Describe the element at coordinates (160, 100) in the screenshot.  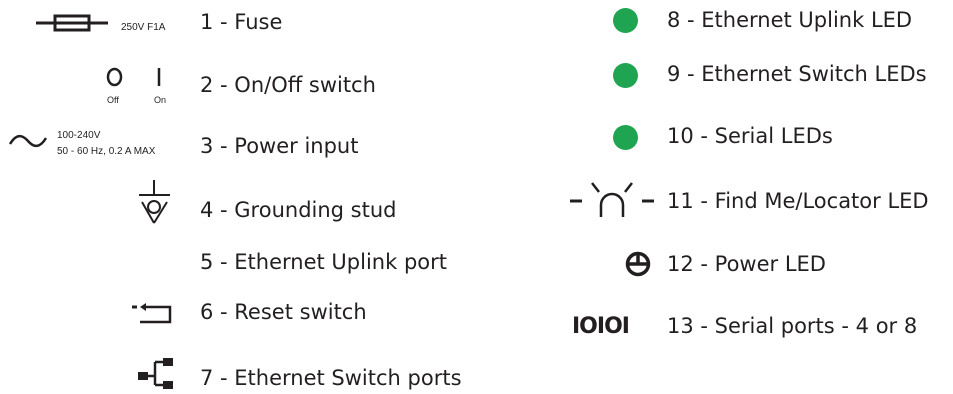
I see `switch-on-label: On` at that location.